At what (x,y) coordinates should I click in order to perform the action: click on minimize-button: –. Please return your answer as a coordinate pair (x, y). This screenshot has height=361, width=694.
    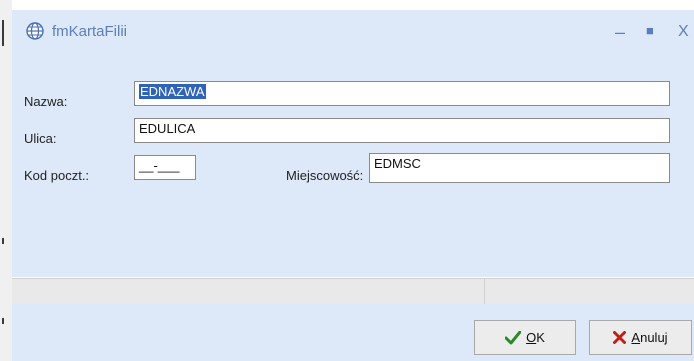
    Looking at the image, I should click on (620, 32).